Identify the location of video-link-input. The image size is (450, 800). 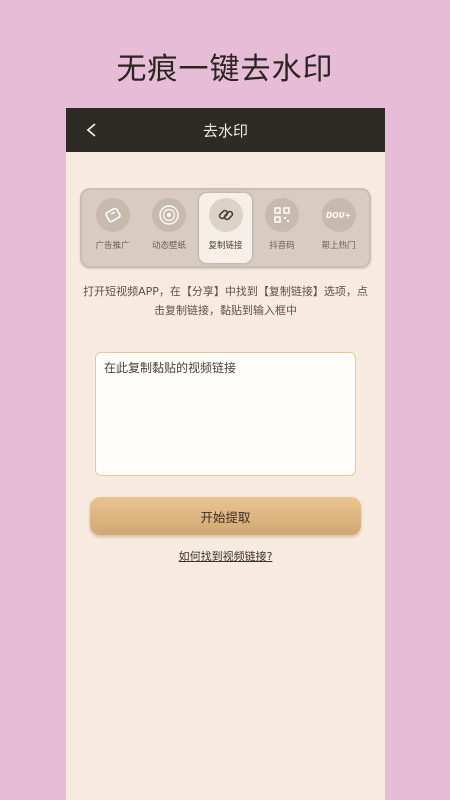
(225, 414).